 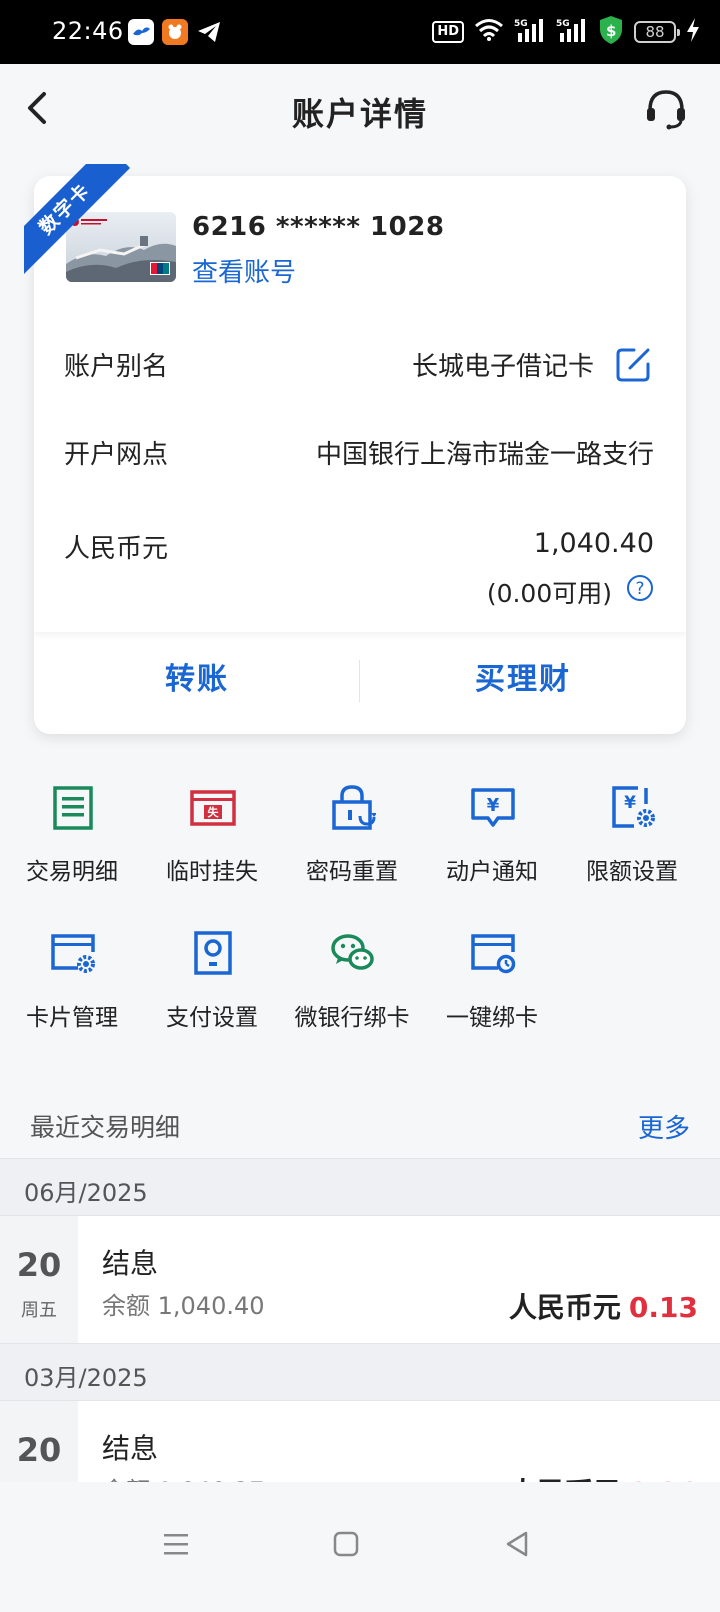 I want to click on transaction-value: 0.13, so click(x=663, y=1307).